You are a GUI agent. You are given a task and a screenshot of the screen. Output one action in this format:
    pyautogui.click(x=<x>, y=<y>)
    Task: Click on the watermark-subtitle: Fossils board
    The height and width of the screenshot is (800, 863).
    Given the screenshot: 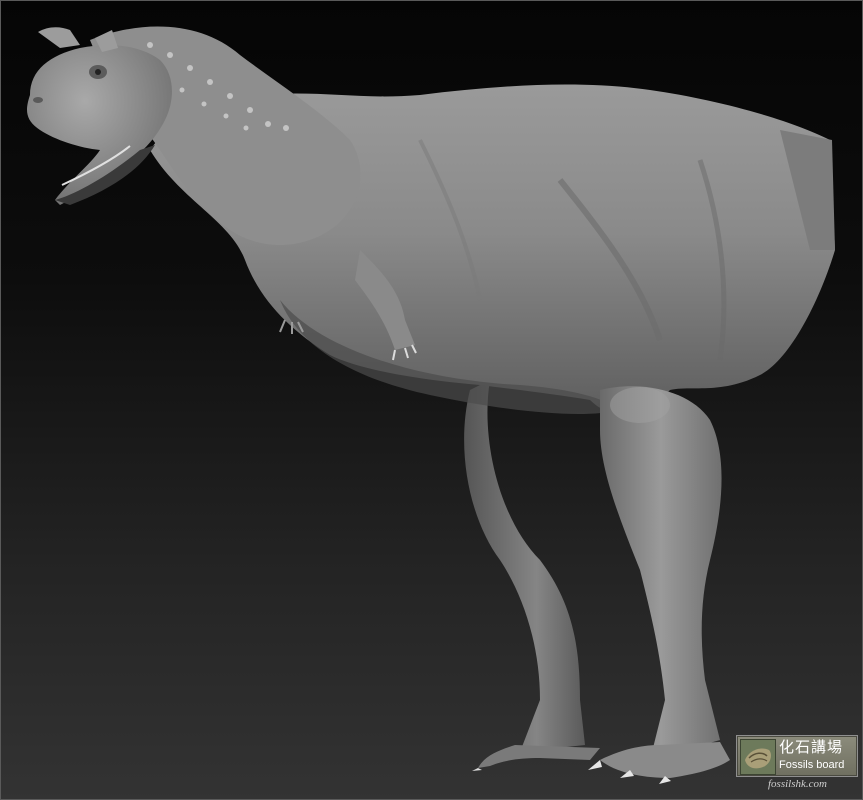 What is the action you would take?
    pyautogui.click(x=812, y=765)
    